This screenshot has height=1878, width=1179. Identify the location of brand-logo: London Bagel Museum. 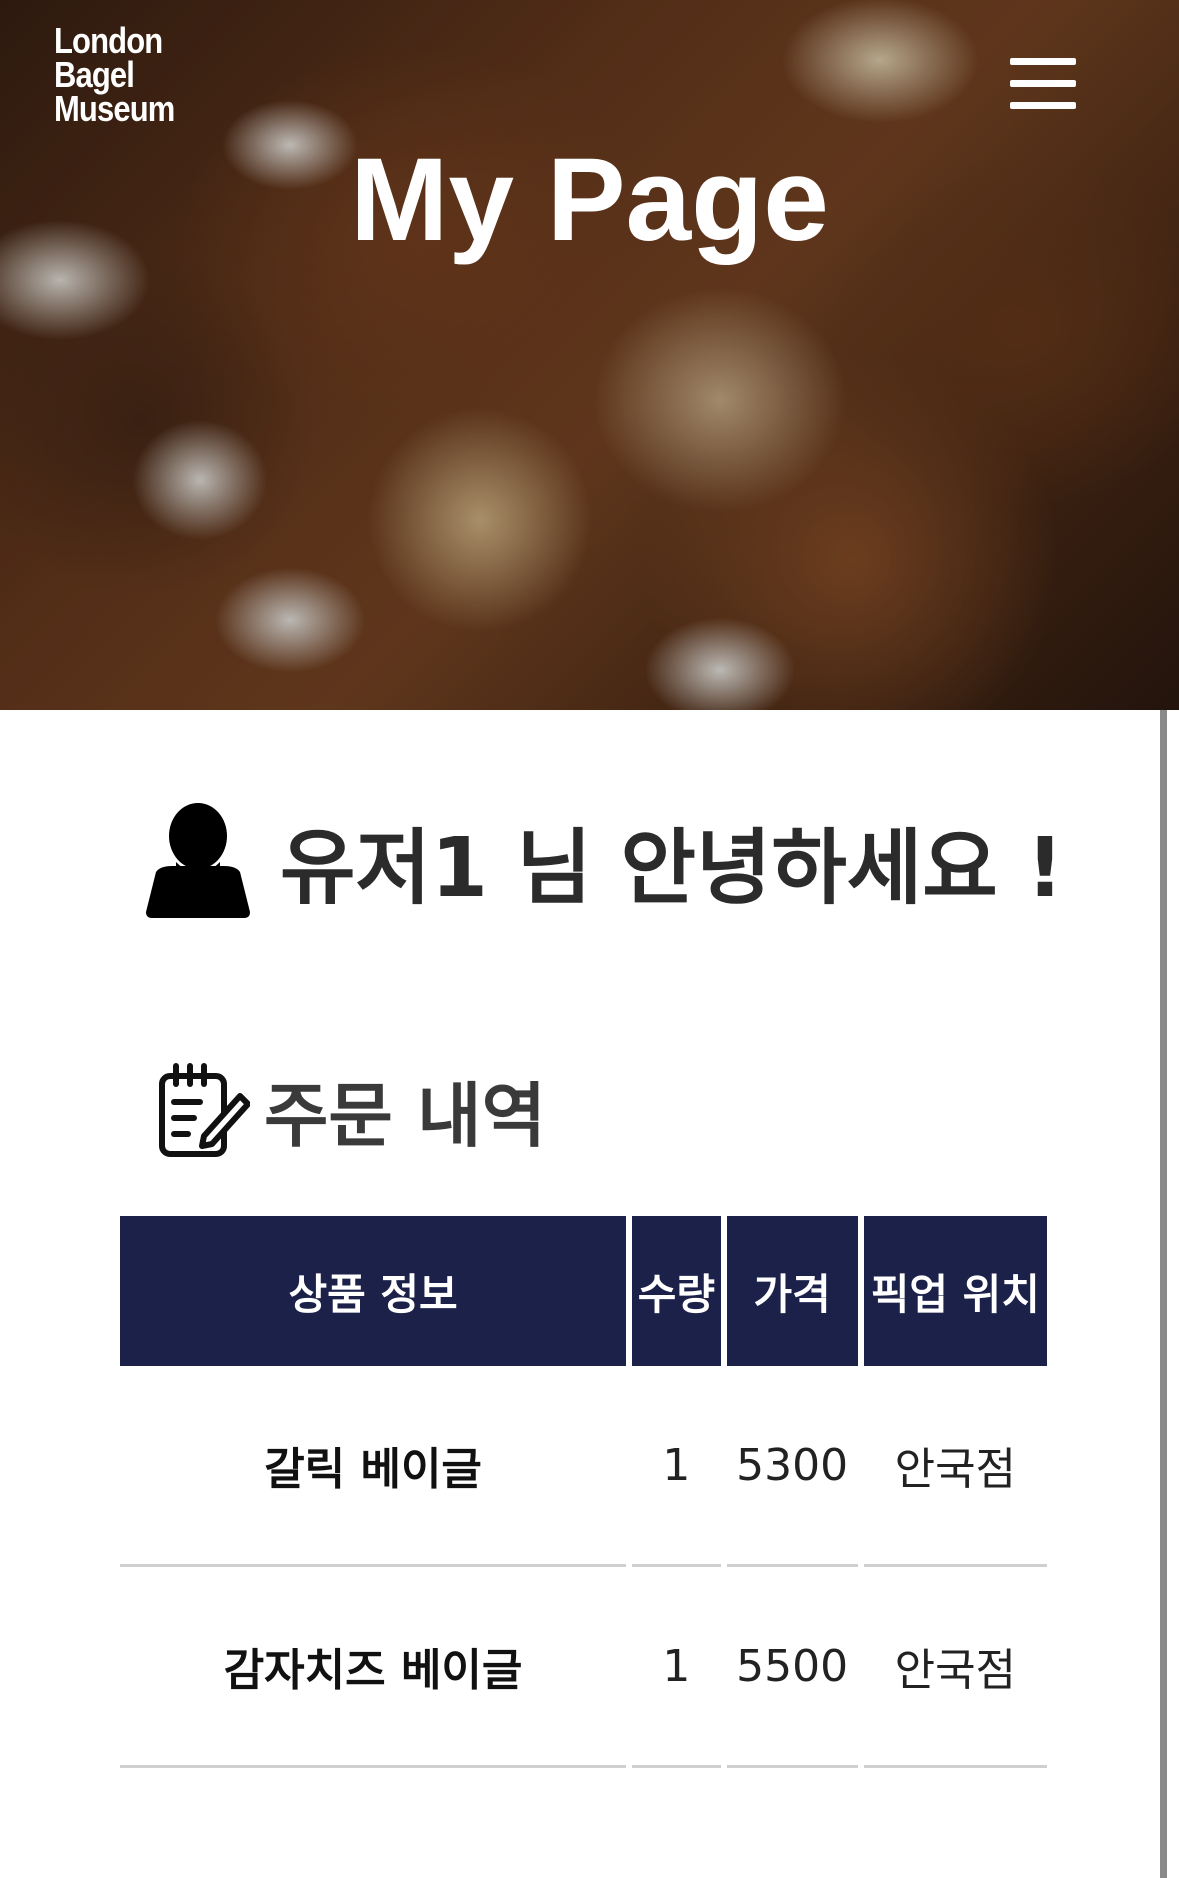
(114, 74).